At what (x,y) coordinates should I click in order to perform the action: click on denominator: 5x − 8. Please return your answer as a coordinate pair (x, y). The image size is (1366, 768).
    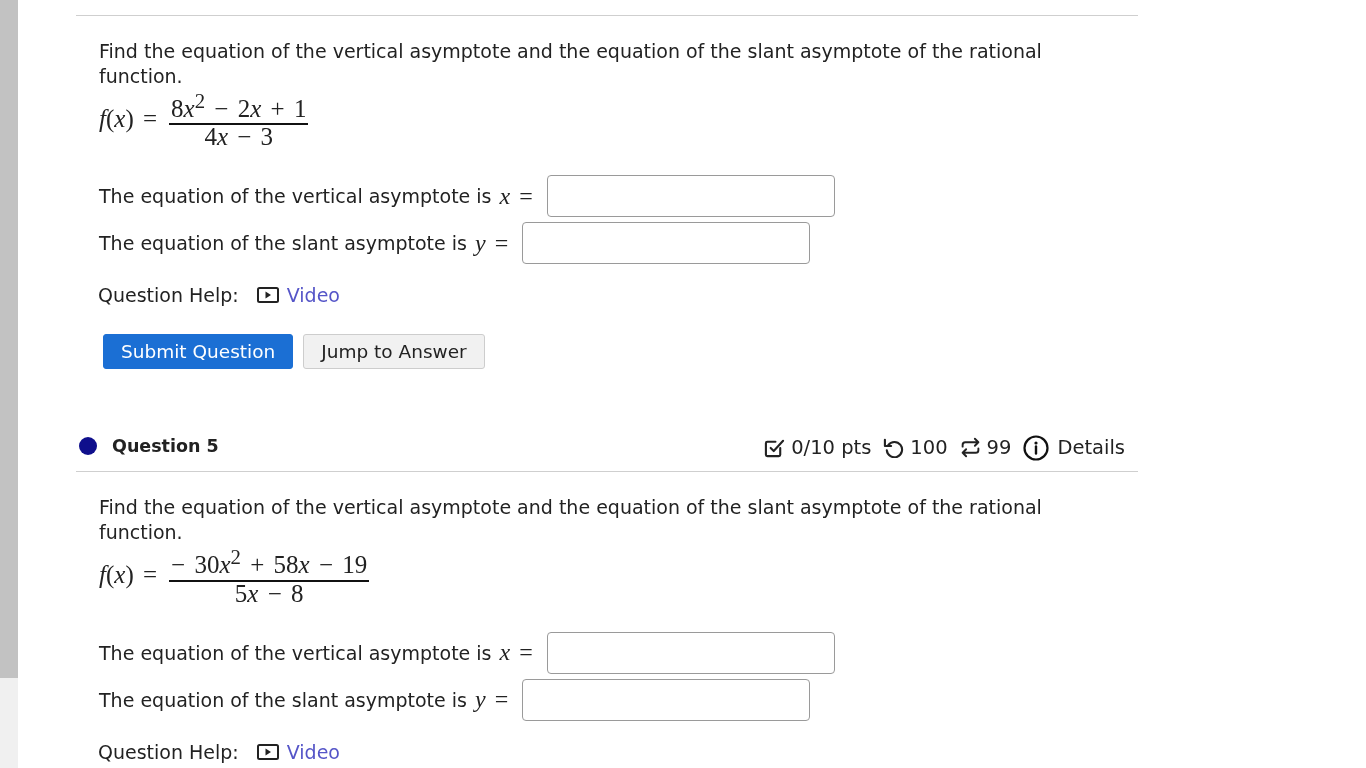
    Looking at the image, I should click on (269, 593).